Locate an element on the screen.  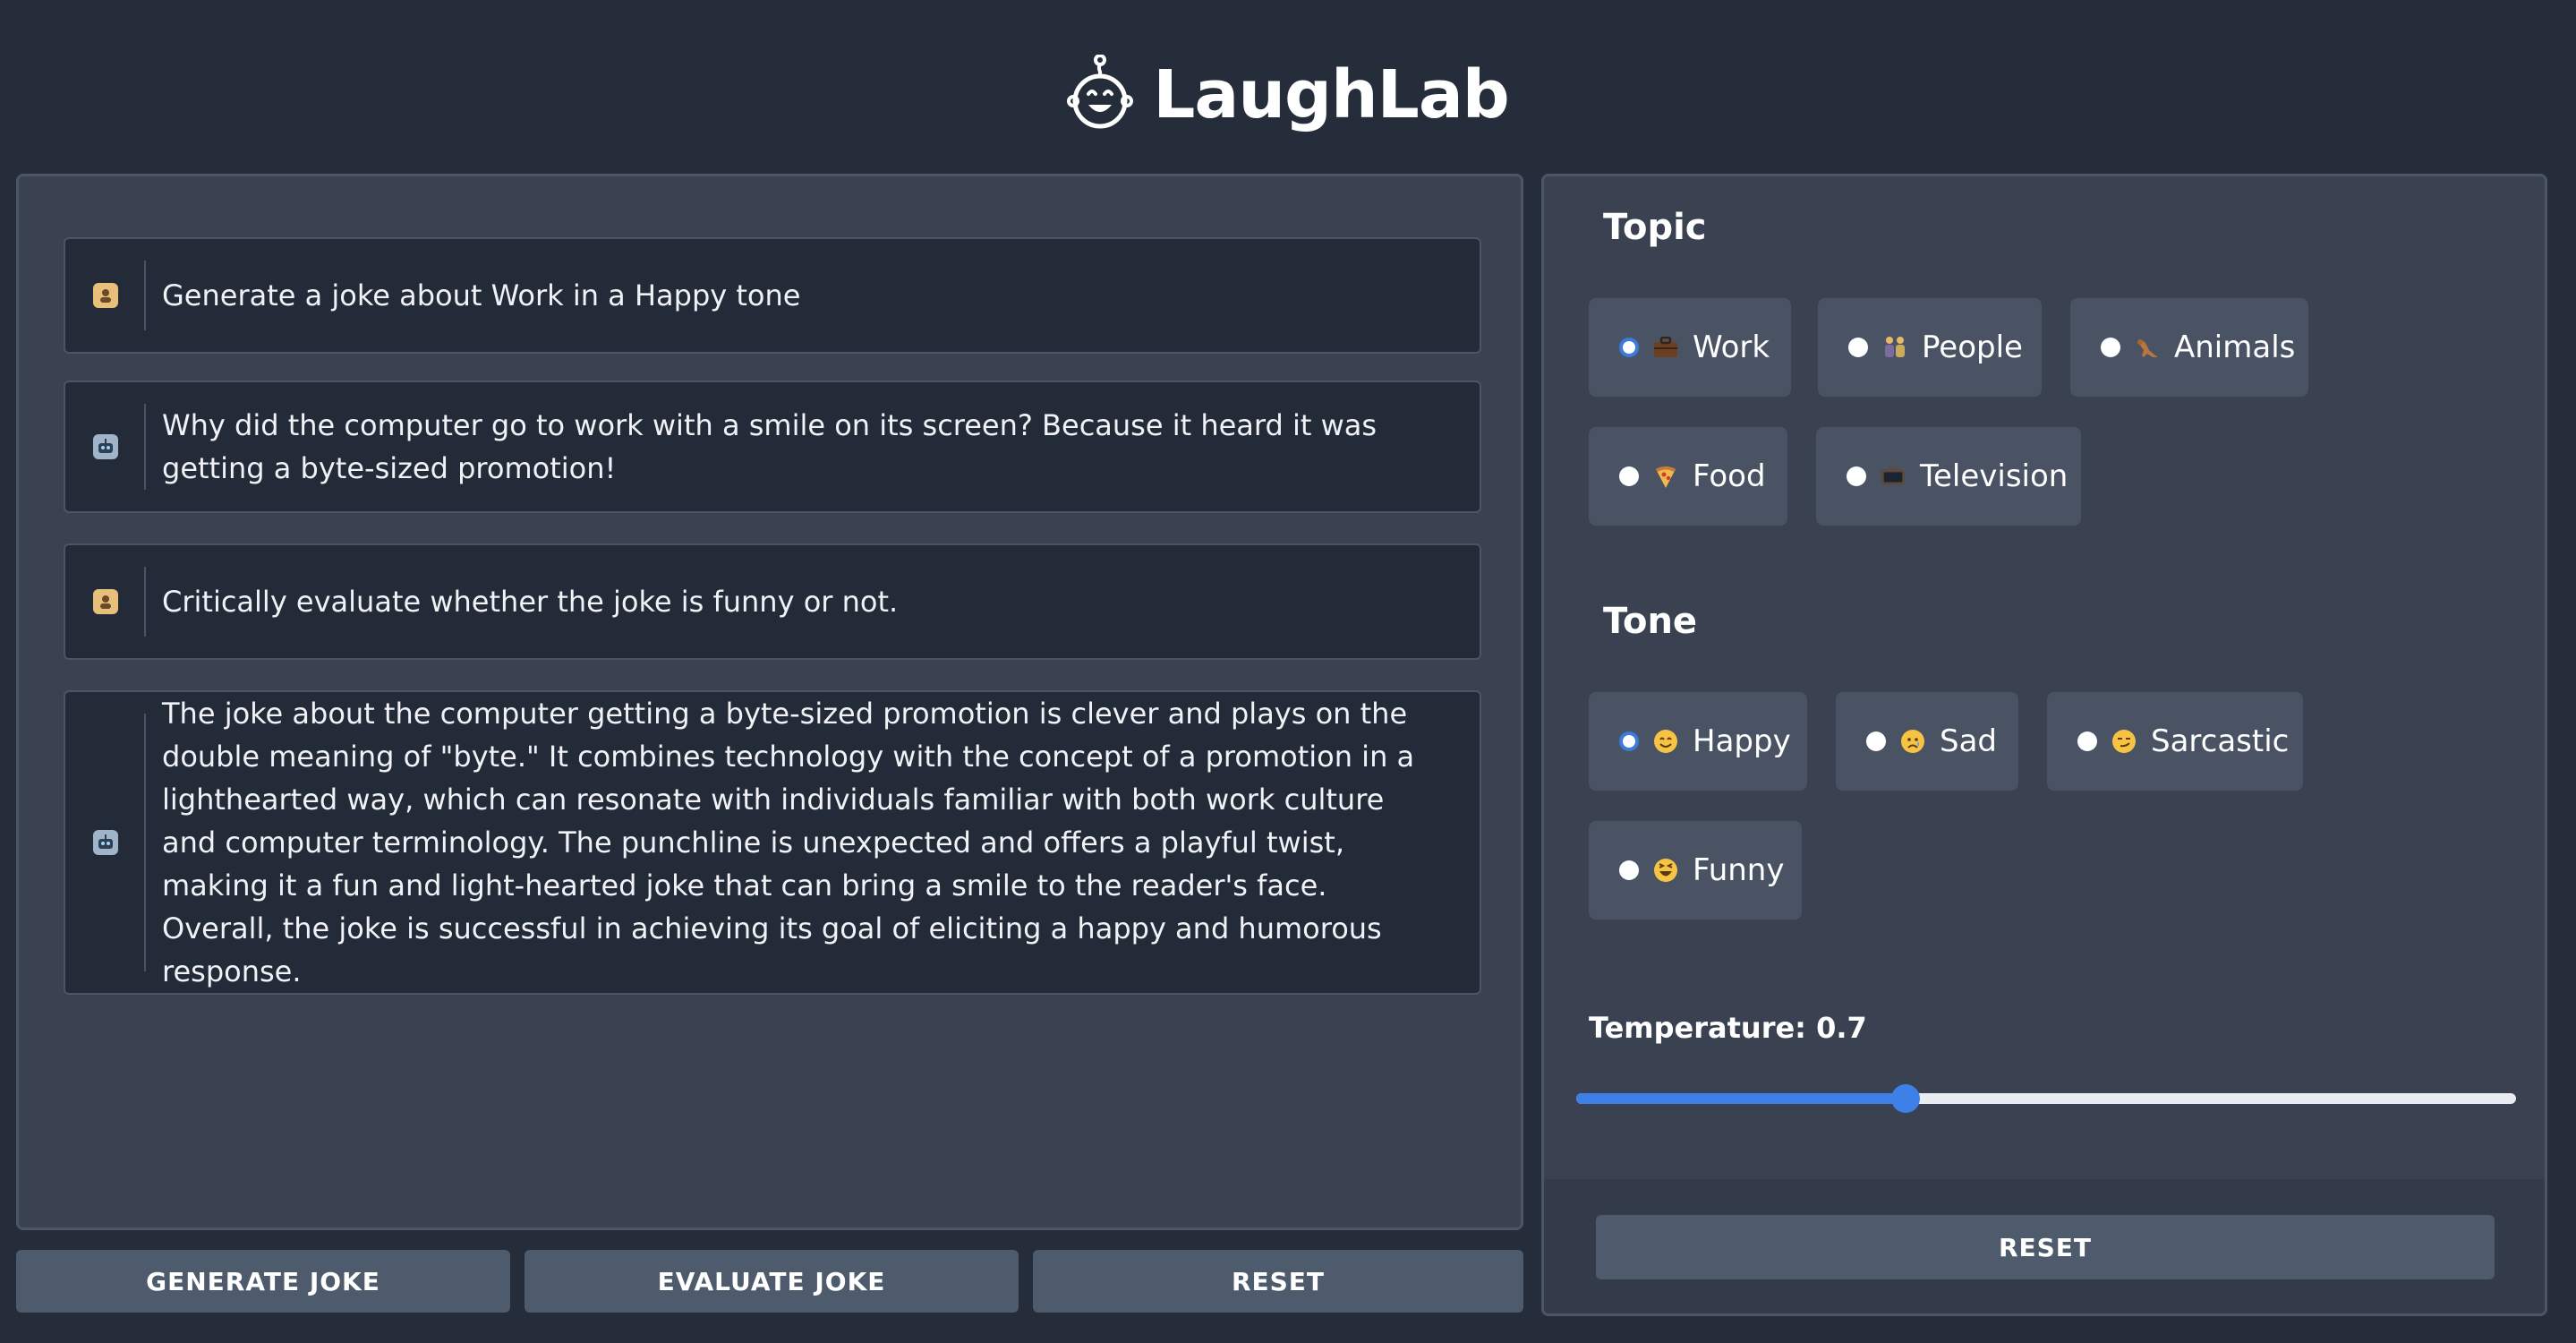
temperature-label: Temperature: 0.7 is located at coordinates (1728, 1028).